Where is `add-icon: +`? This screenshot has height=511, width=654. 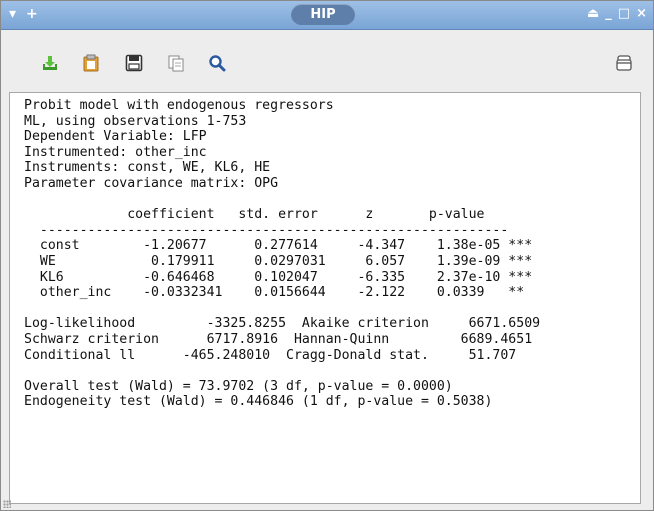 add-icon: + is located at coordinates (32, 14).